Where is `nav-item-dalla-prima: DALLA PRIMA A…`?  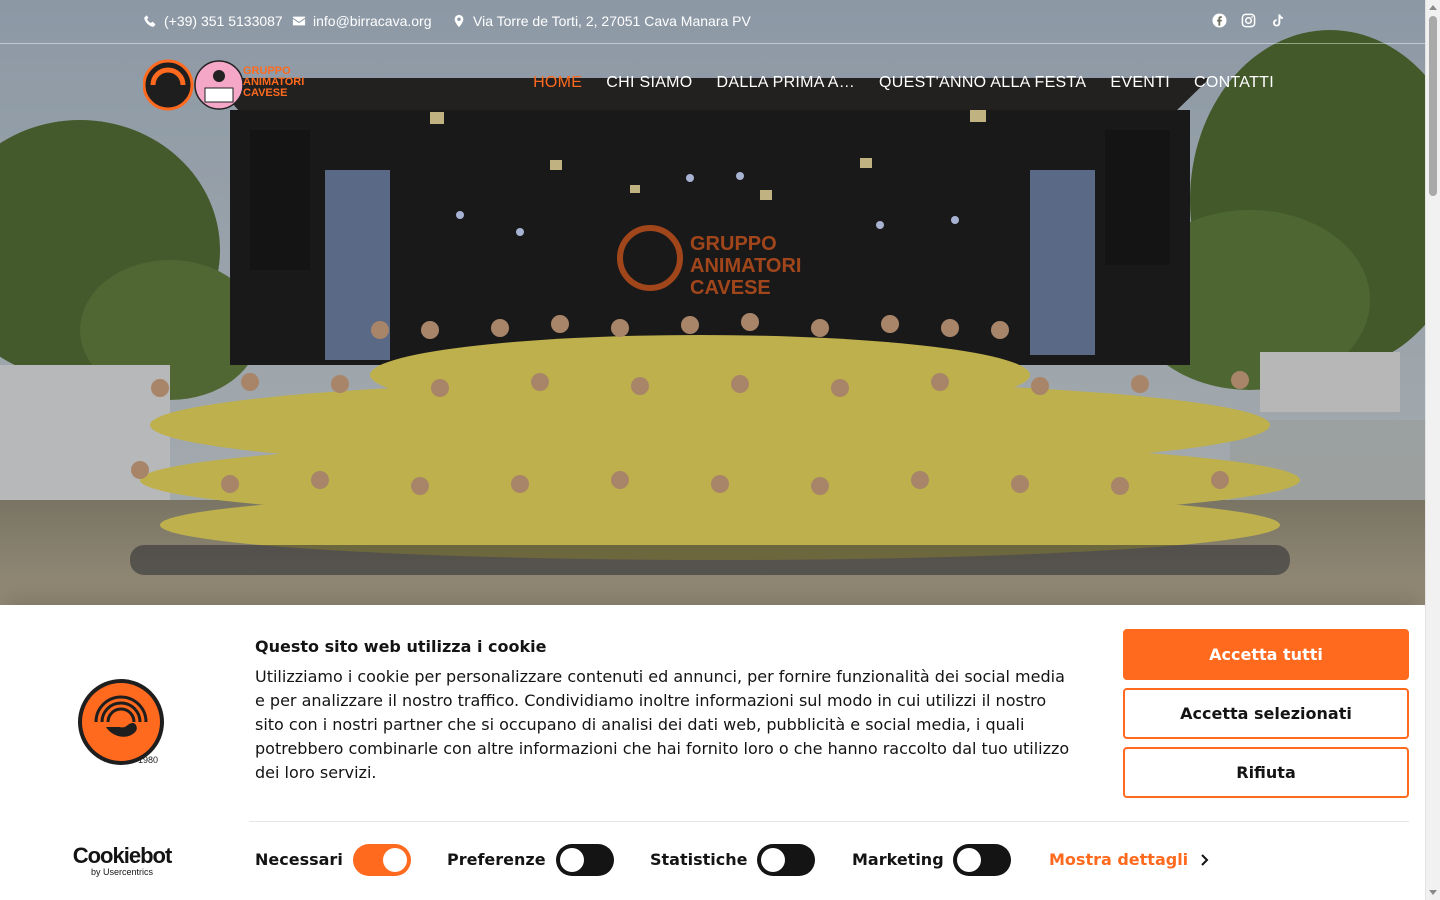 nav-item-dalla-prima: DALLA PRIMA A… is located at coordinates (786, 83).